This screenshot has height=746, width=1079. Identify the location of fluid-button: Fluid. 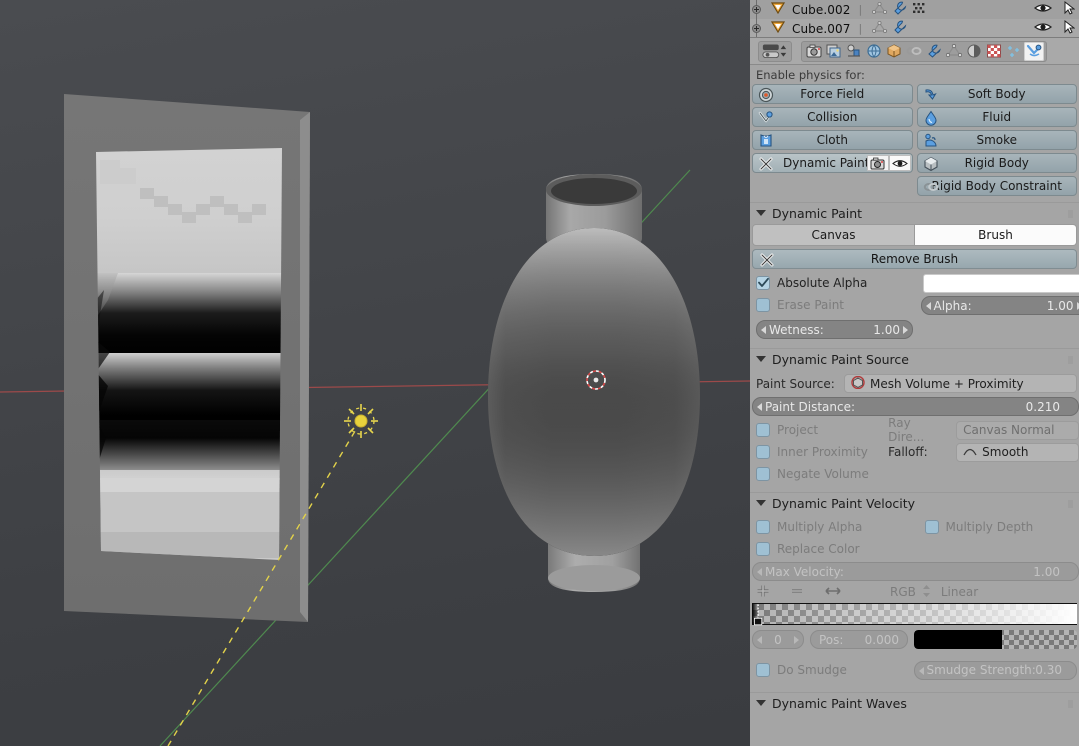
(996, 117).